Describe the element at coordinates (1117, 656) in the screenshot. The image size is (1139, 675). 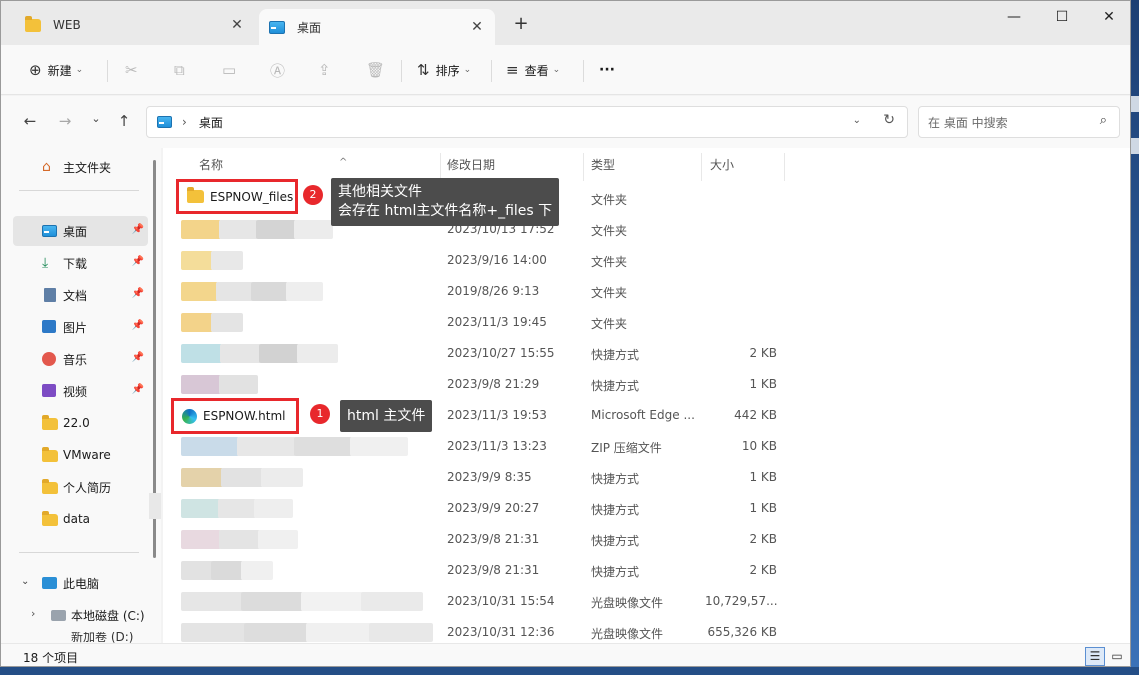
I see `tiles-view-button: ▭` at that location.